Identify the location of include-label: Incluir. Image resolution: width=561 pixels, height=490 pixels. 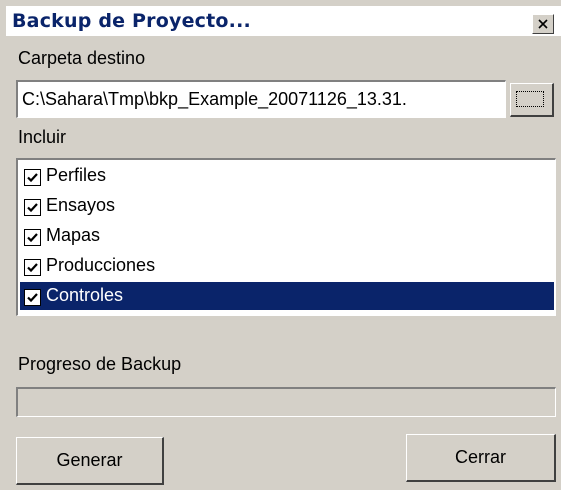
(42, 137).